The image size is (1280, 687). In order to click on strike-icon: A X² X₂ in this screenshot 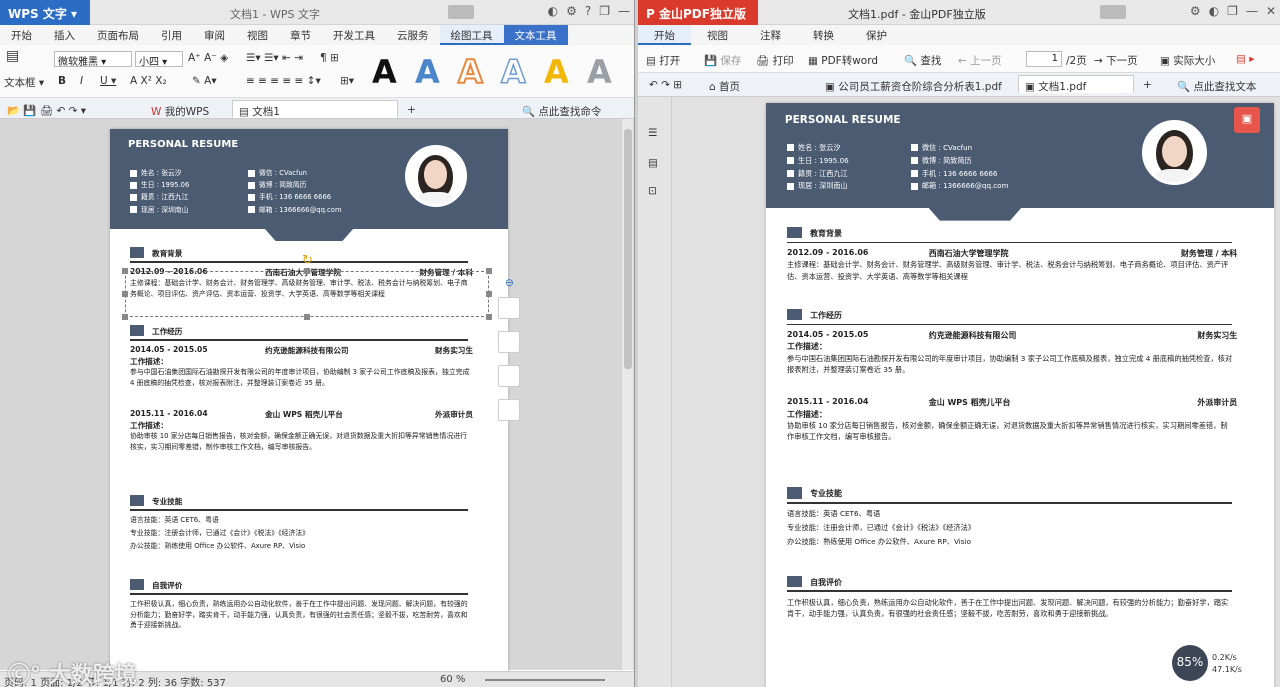, I will do `click(148, 81)`.